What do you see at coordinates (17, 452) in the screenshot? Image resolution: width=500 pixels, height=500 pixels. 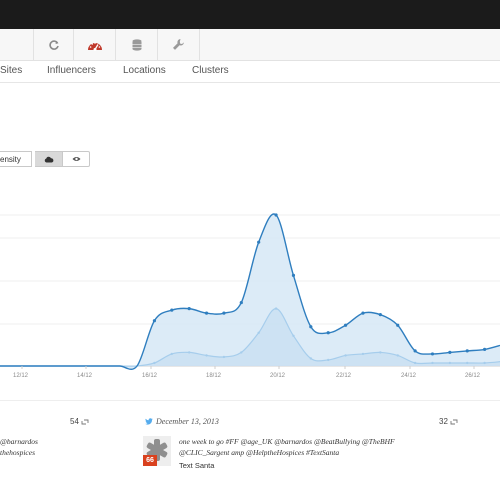 I see `left-tweet-line-2: thehospices` at bounding box center [17, 452].